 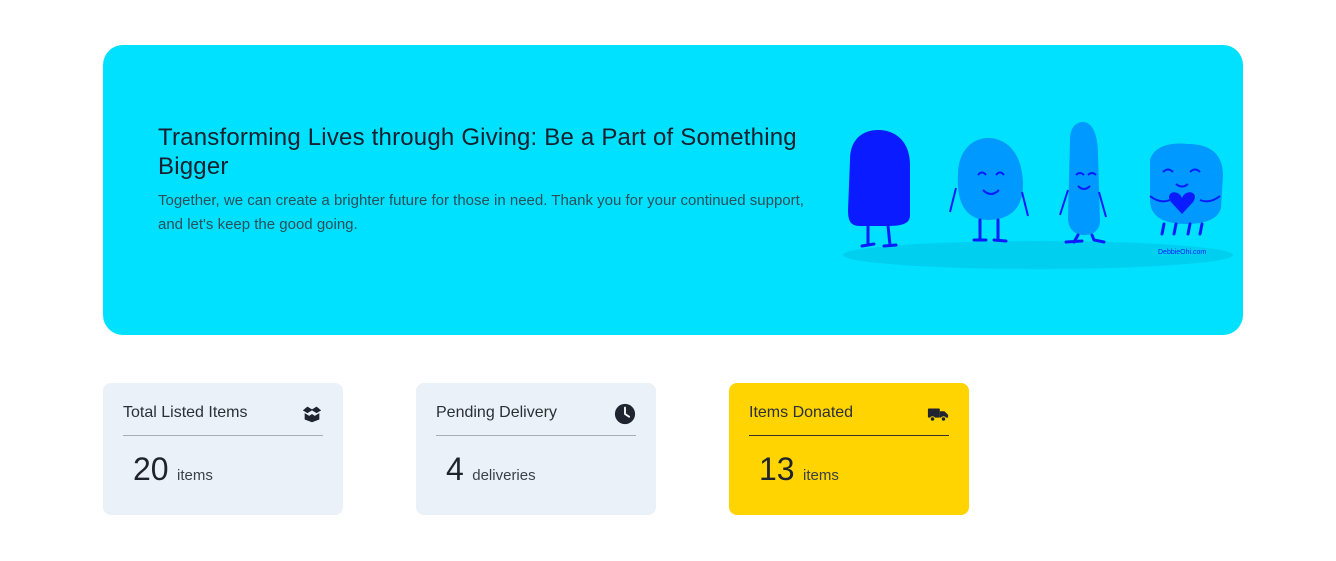 What do you see at coordinates (849, 449) in the screenshot?
I see `stat-card-items-donated: Items Donated 13 items` at bounding box center [849, 449].